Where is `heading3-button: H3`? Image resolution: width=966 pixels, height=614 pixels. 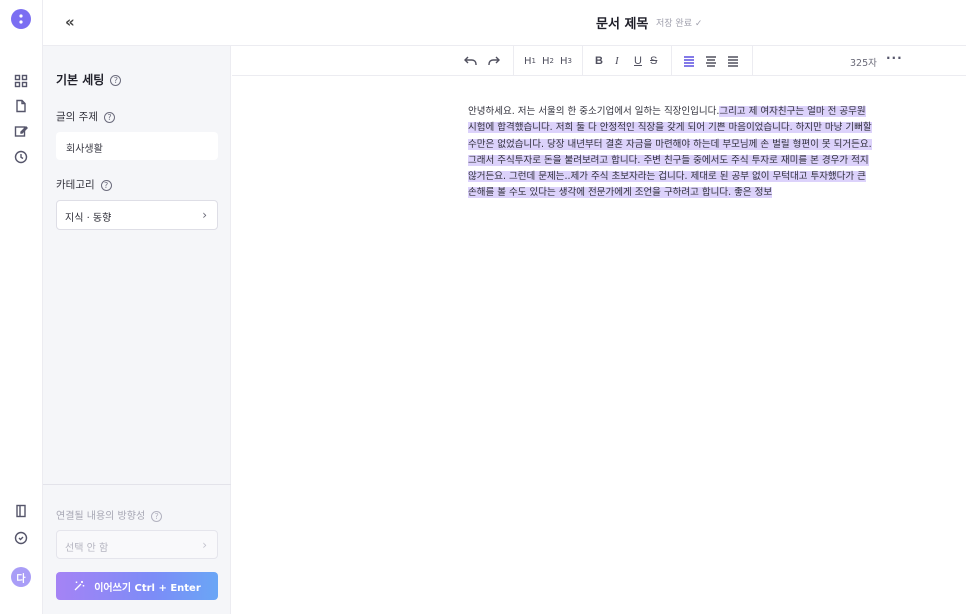 heading3-button: H3 is located at coordinates (566, 61).